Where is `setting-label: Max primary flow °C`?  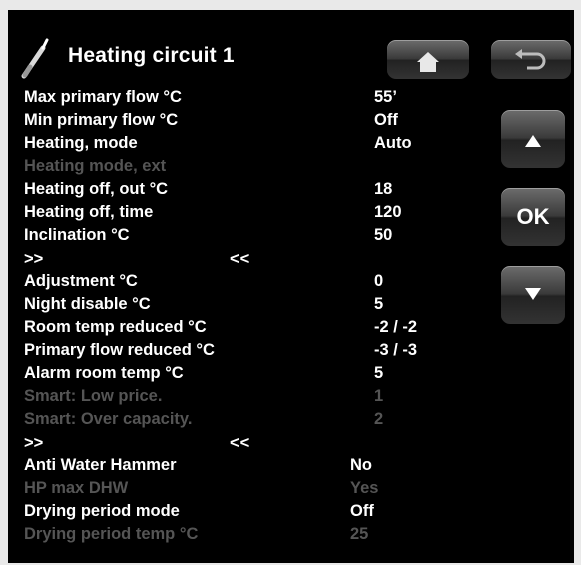 setting-label: Max primary flow °C is located at coordinates (103, 97).